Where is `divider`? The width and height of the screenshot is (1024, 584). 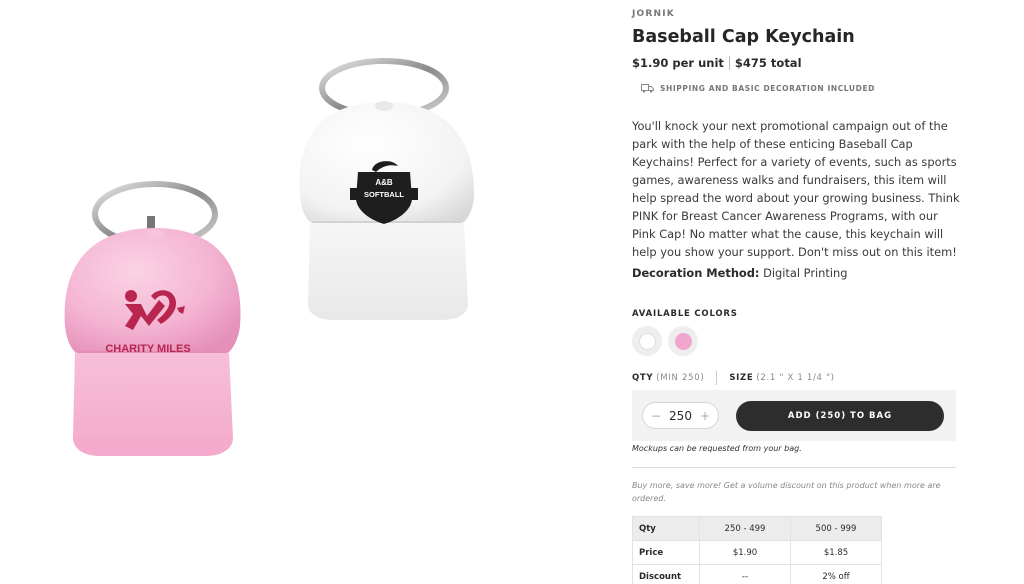
divider is located at coordinates (794, 467).